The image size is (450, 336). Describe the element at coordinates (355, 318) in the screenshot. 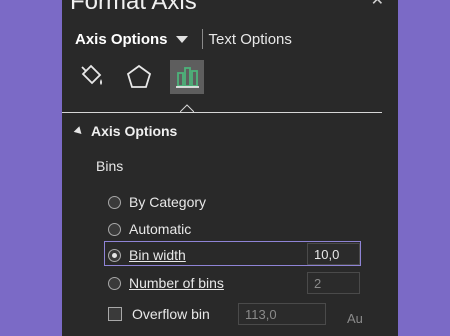

I see `auto-button-label: Au` at that location.